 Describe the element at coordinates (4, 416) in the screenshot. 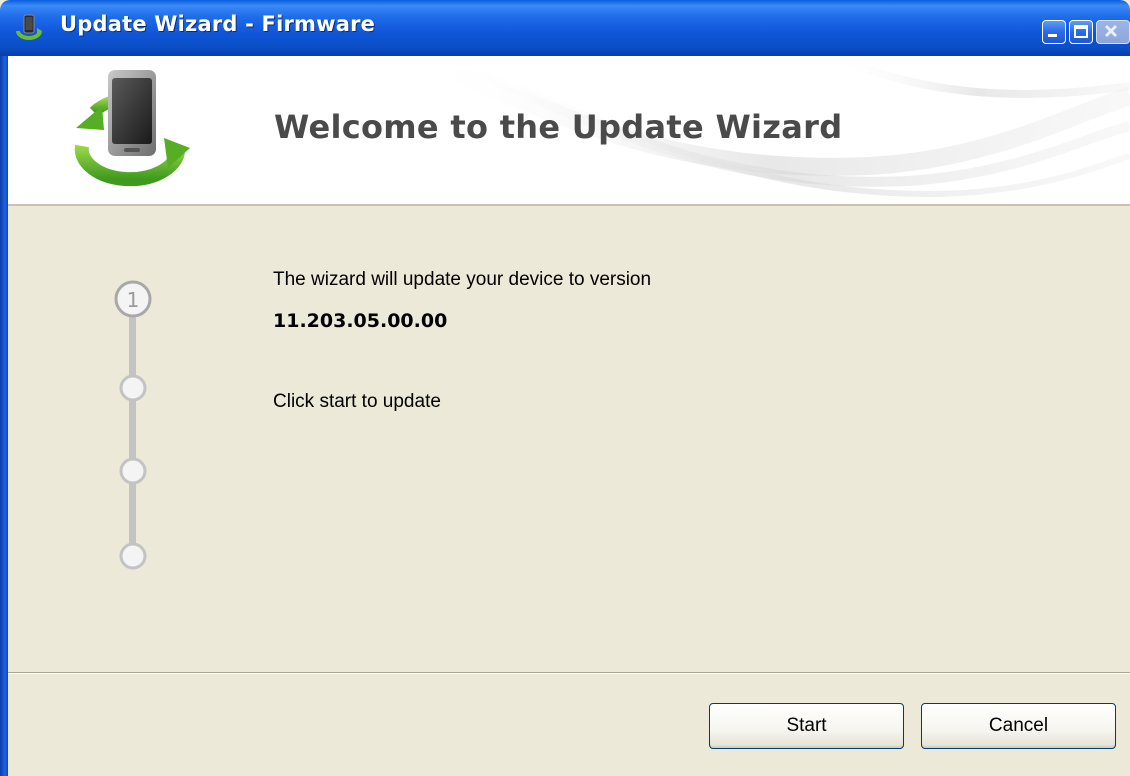

I see `window-frame-left` at that location.